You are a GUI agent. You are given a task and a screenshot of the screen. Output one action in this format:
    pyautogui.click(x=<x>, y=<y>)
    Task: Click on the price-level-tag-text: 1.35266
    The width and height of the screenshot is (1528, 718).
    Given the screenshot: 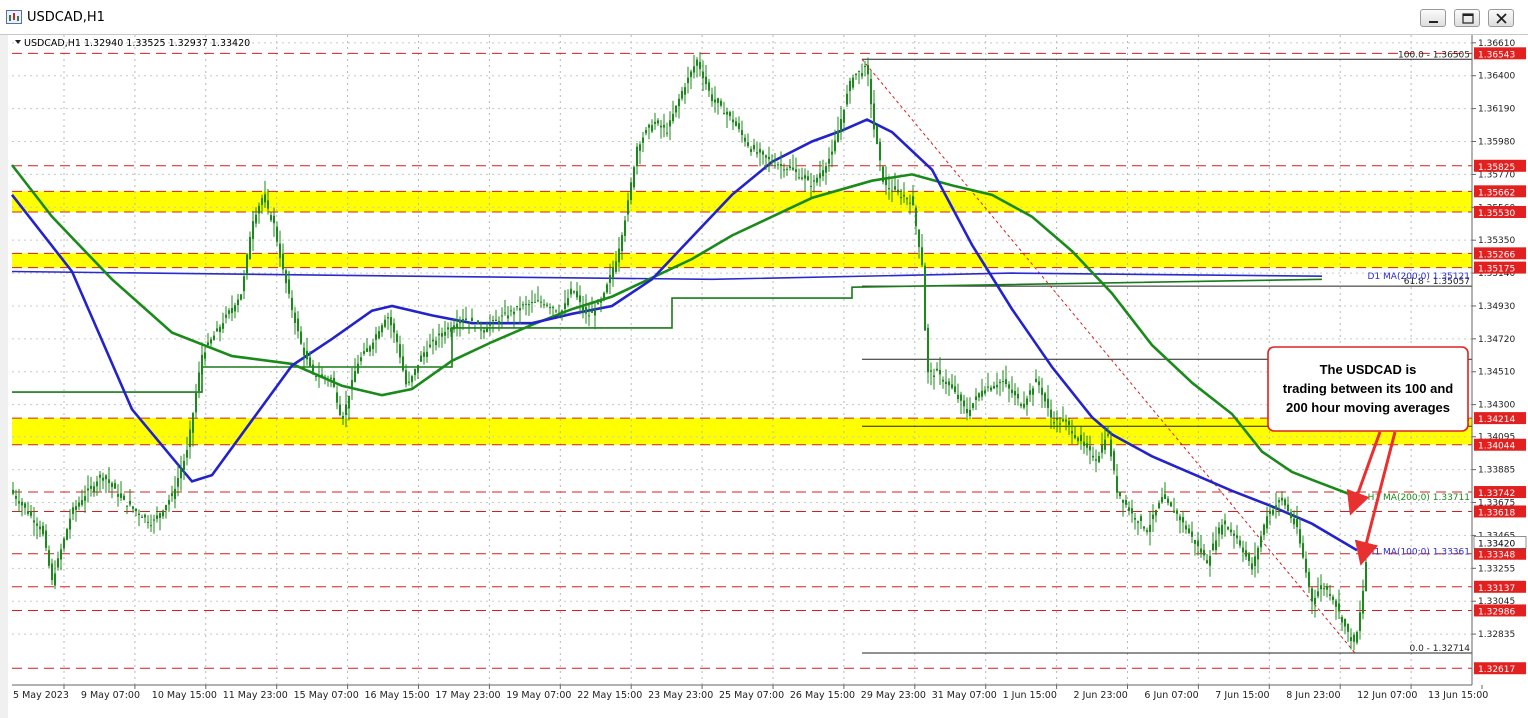 What is the action you would take?
    pyautogui.click(x=1496, y=255)
    